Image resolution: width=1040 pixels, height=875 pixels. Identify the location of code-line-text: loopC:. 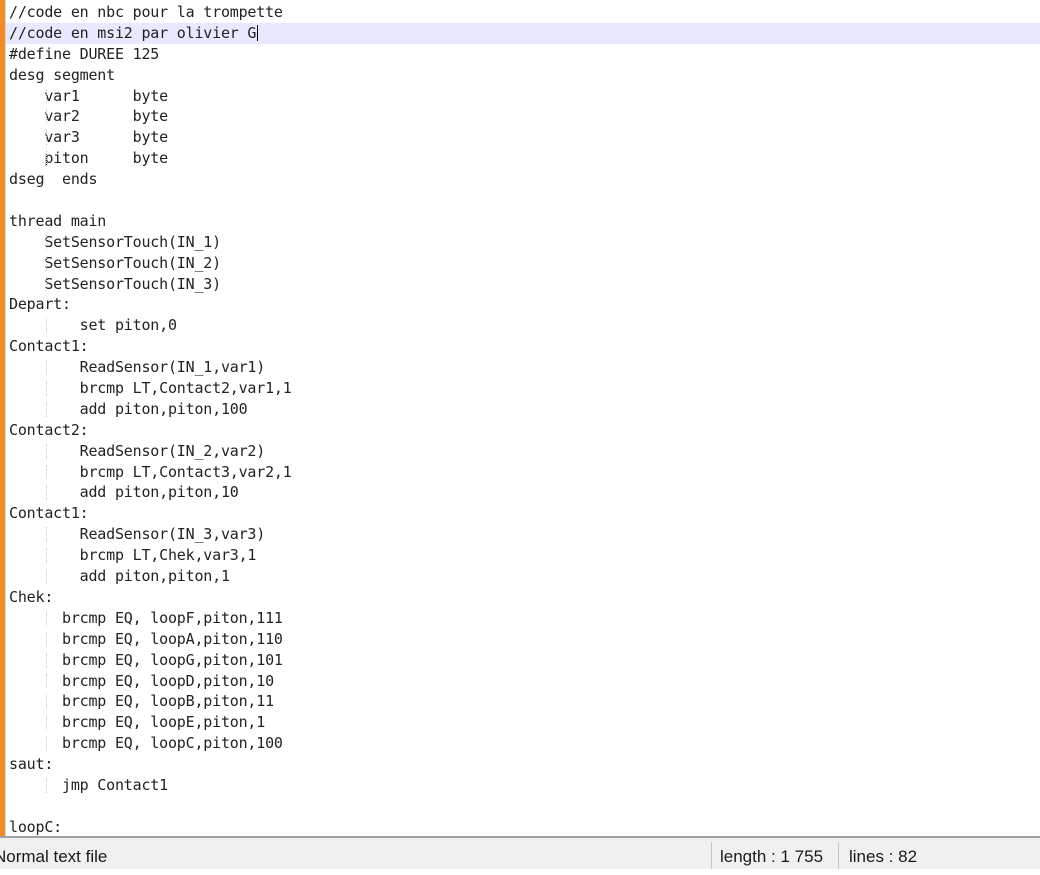
(35, 826).